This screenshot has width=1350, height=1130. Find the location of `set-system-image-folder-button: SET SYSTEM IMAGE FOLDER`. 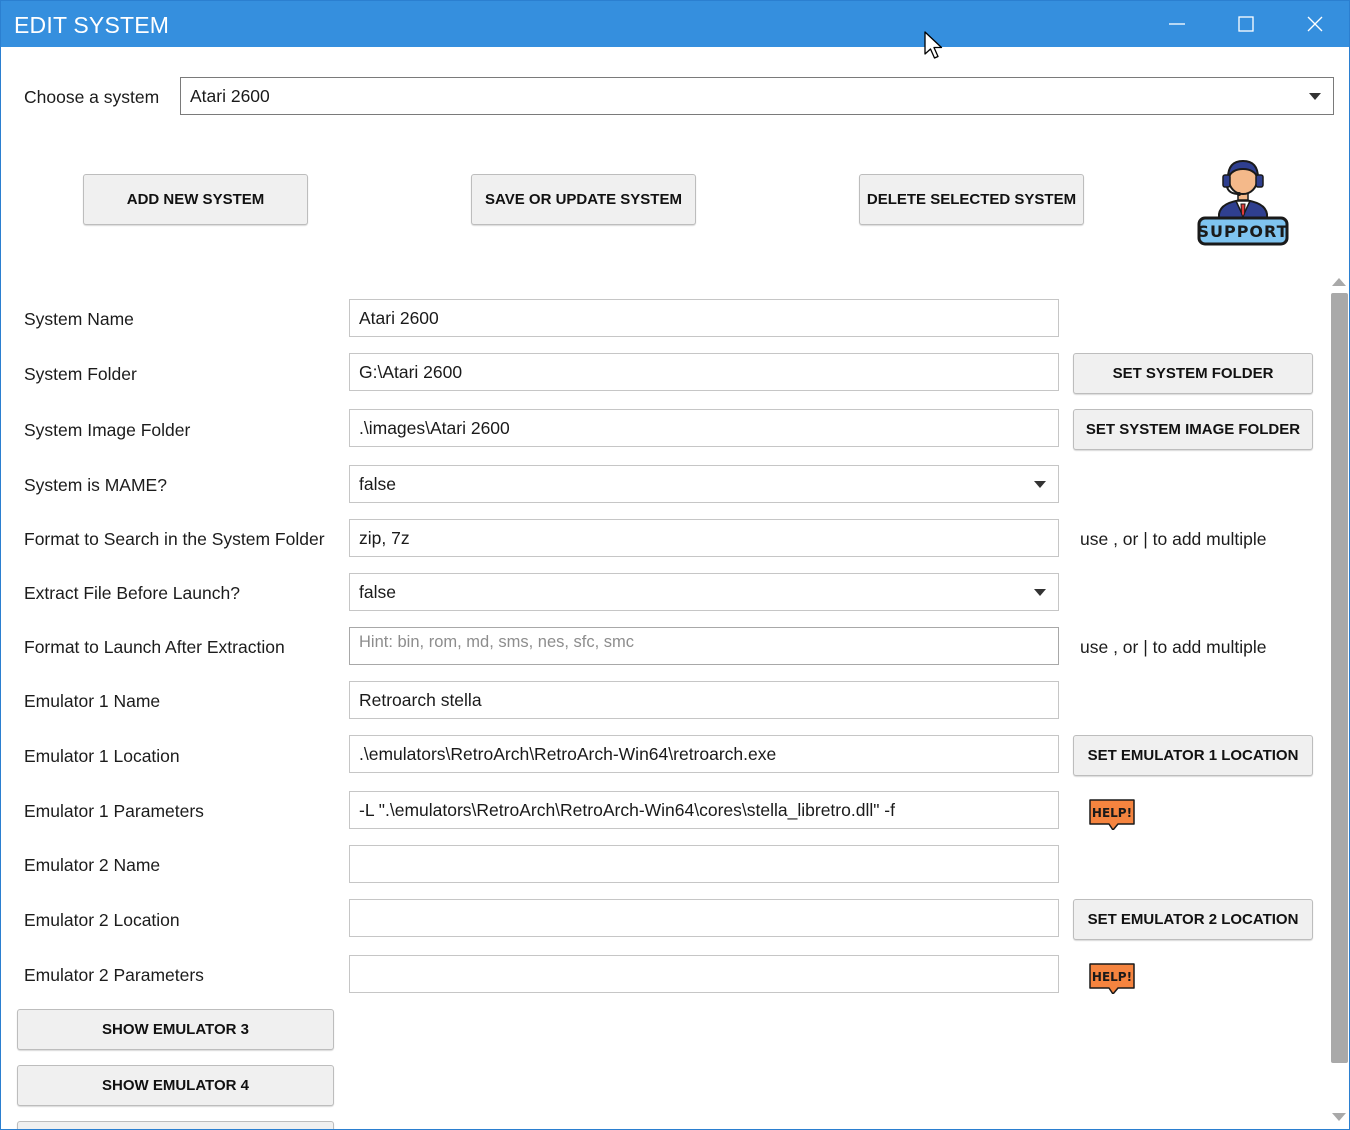

set-system-image-folder-button: SET SYSTEM IMAGE FOLDER is located at coordinates (1193, 429).